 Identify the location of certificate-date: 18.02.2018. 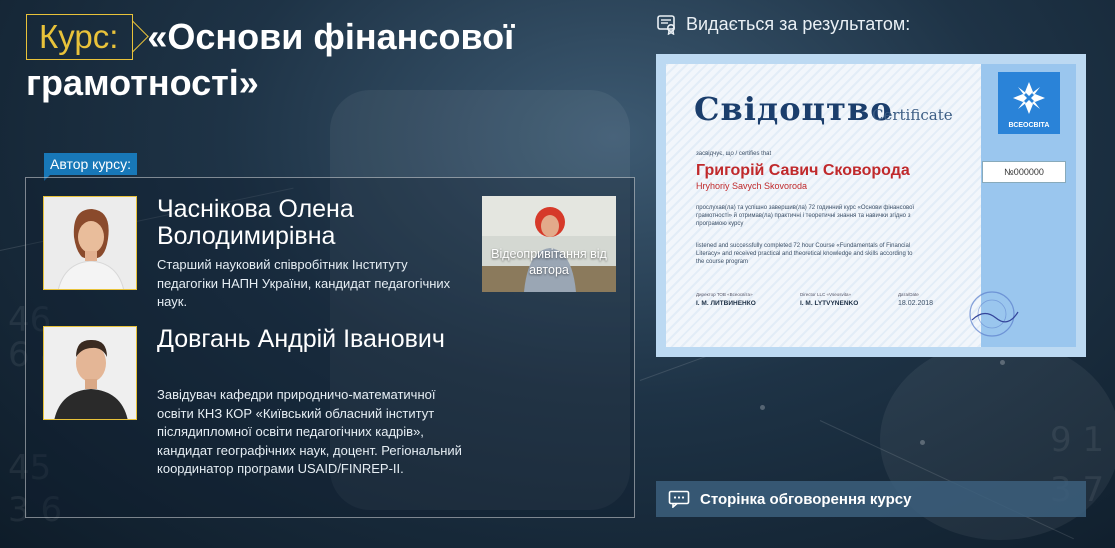
(916, 303).